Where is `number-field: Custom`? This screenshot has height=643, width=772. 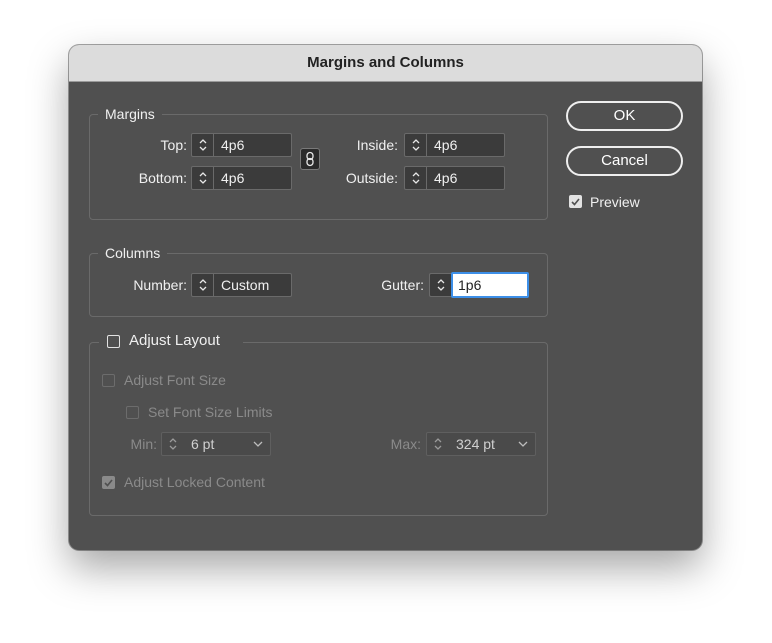
number-field: Custom is located at coordinates (241, 285).